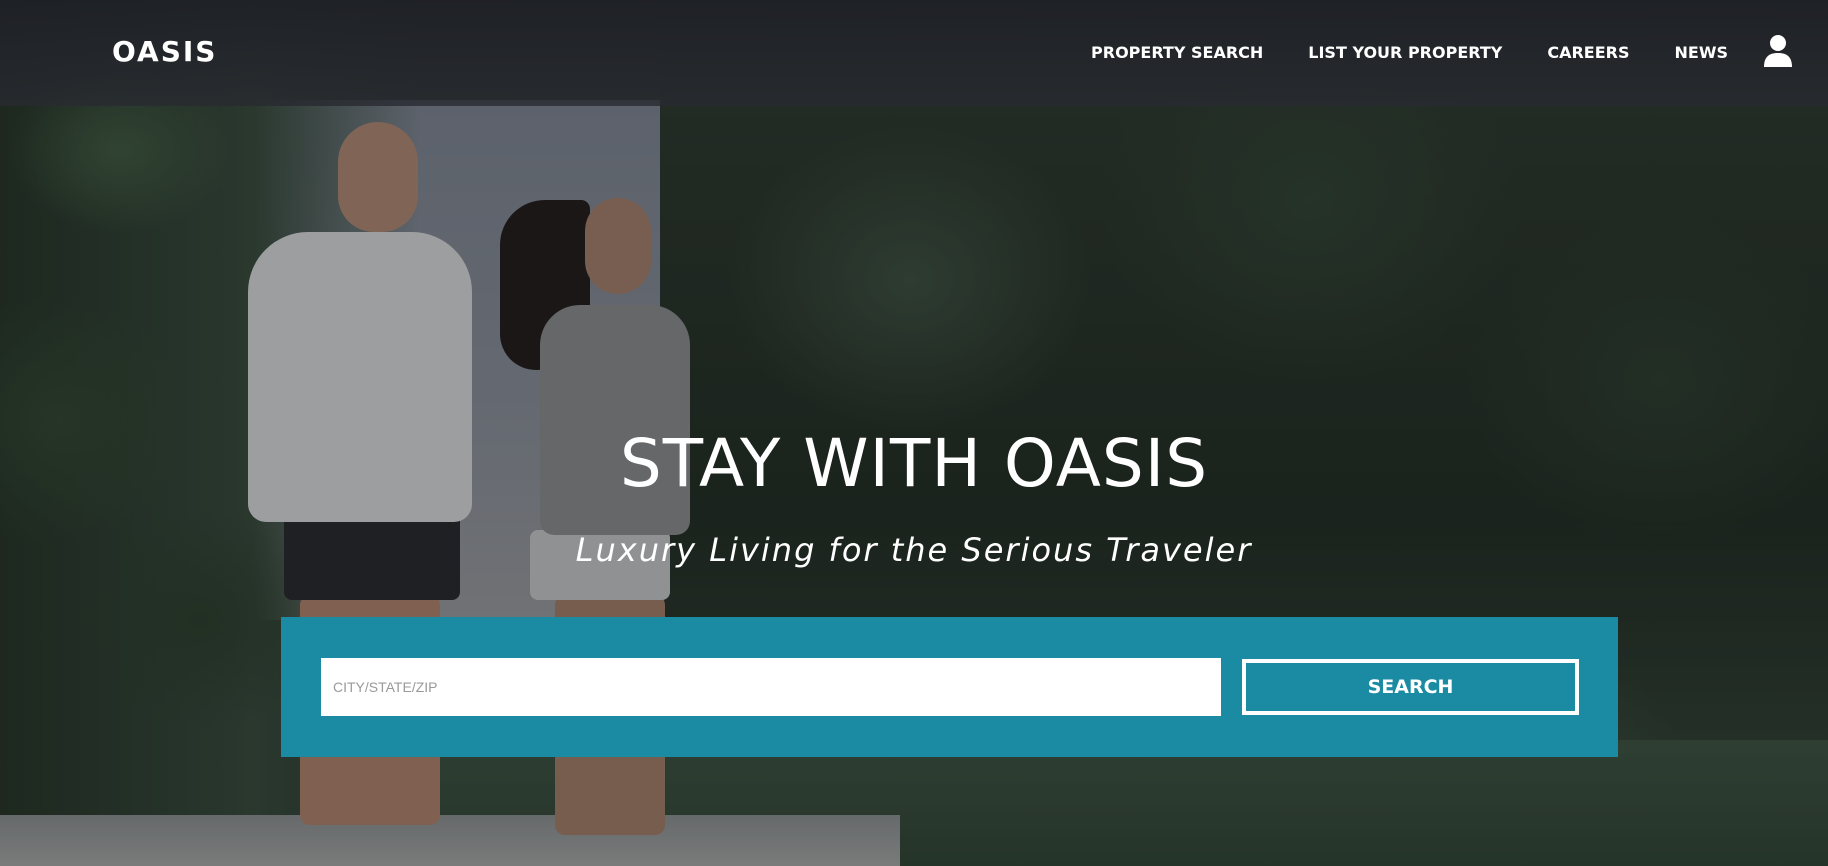  What do you see at coordinates (914, 550) in the screenshot?
I see `hero-subtitle: Luxury Living for the Serious Traveler` at bounding box center [914, 550].